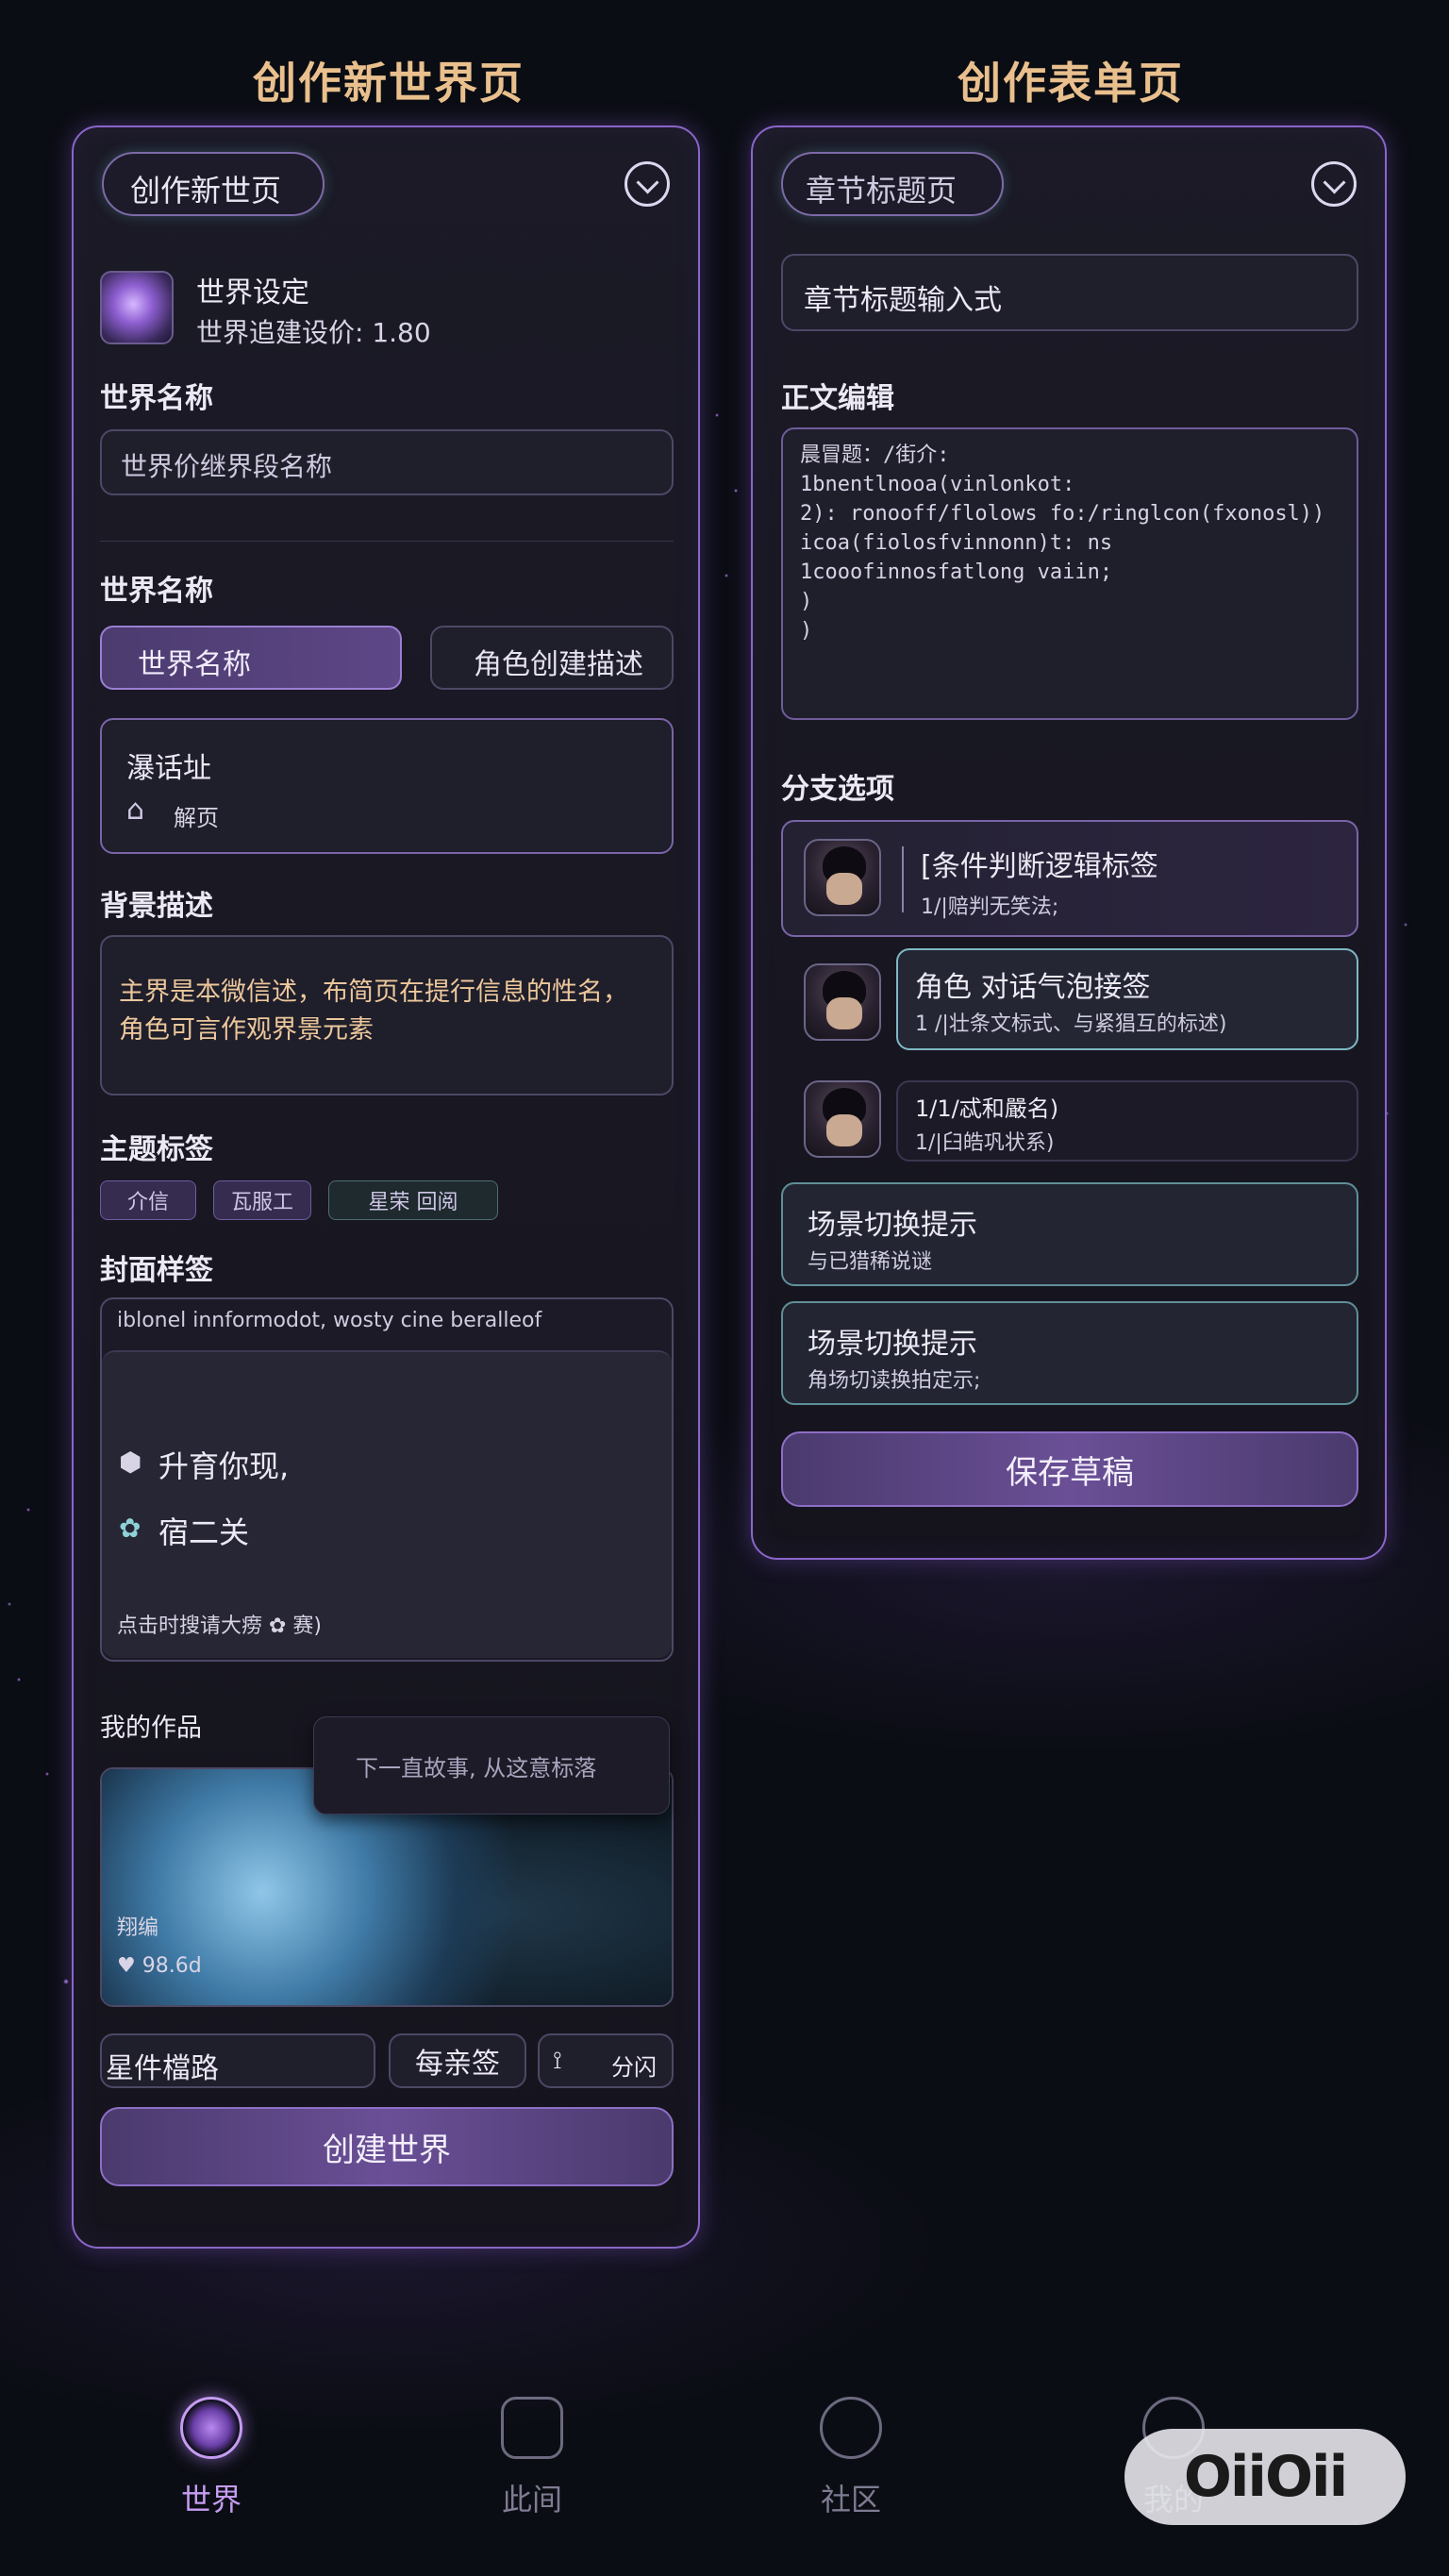  Describe the element at coordinates (220, 1626) in the screenshot. I see `cover-bottom-hint: 点击时搜请大痨 ✿ 赛)` at that location.